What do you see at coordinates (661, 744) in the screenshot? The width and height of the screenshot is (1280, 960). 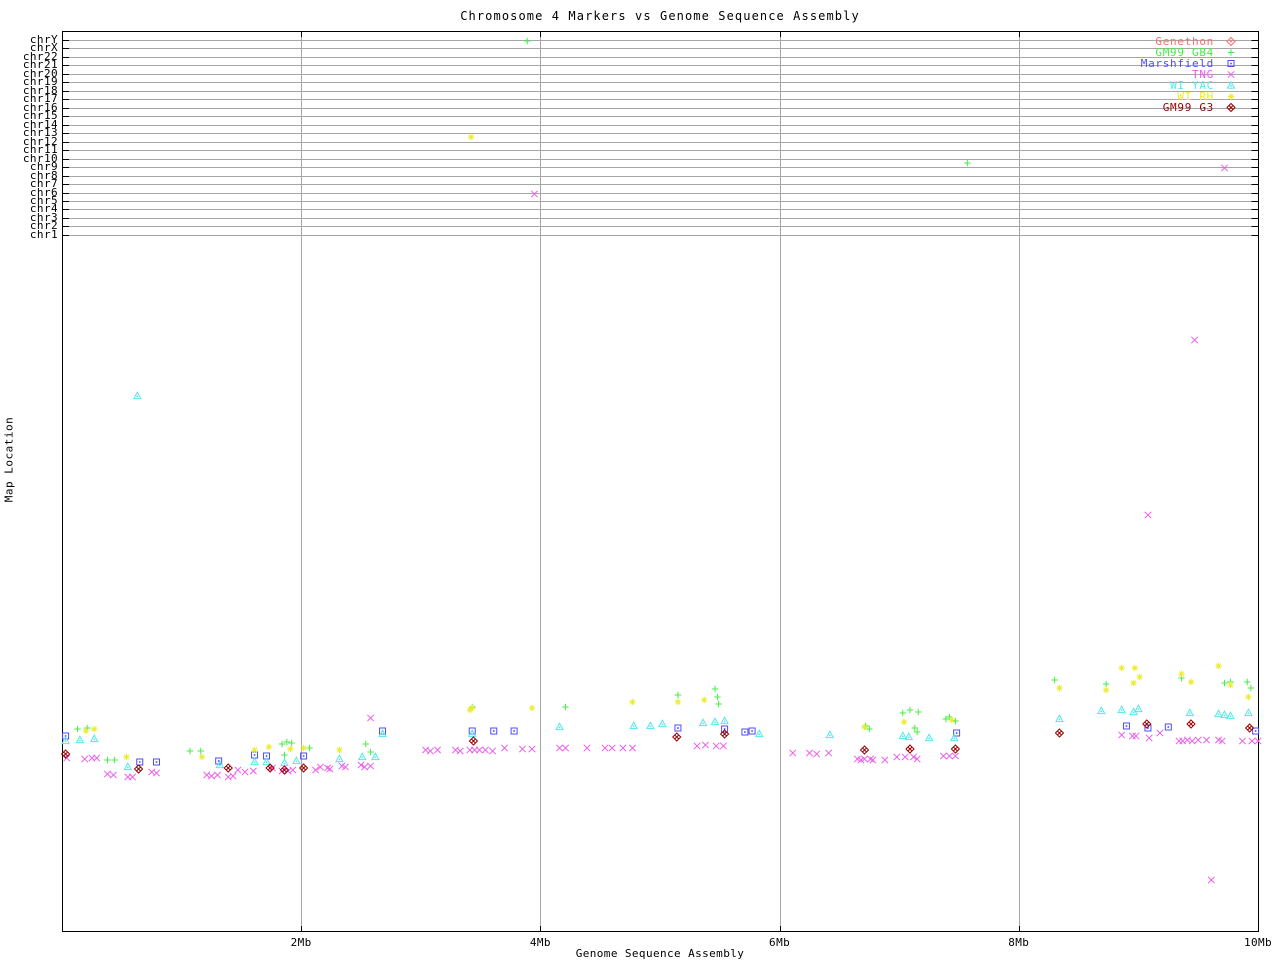 I see `series-marshfield` at bounding box center [661, 744].